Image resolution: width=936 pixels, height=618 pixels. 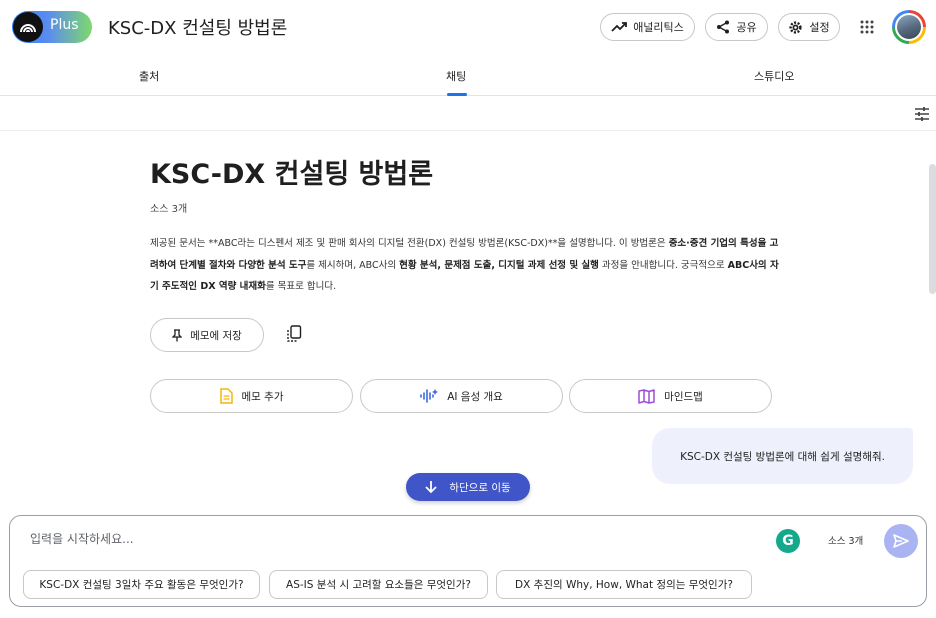 I want to click on mindmap-label: 마인드맵, so click(x=683, y=396).